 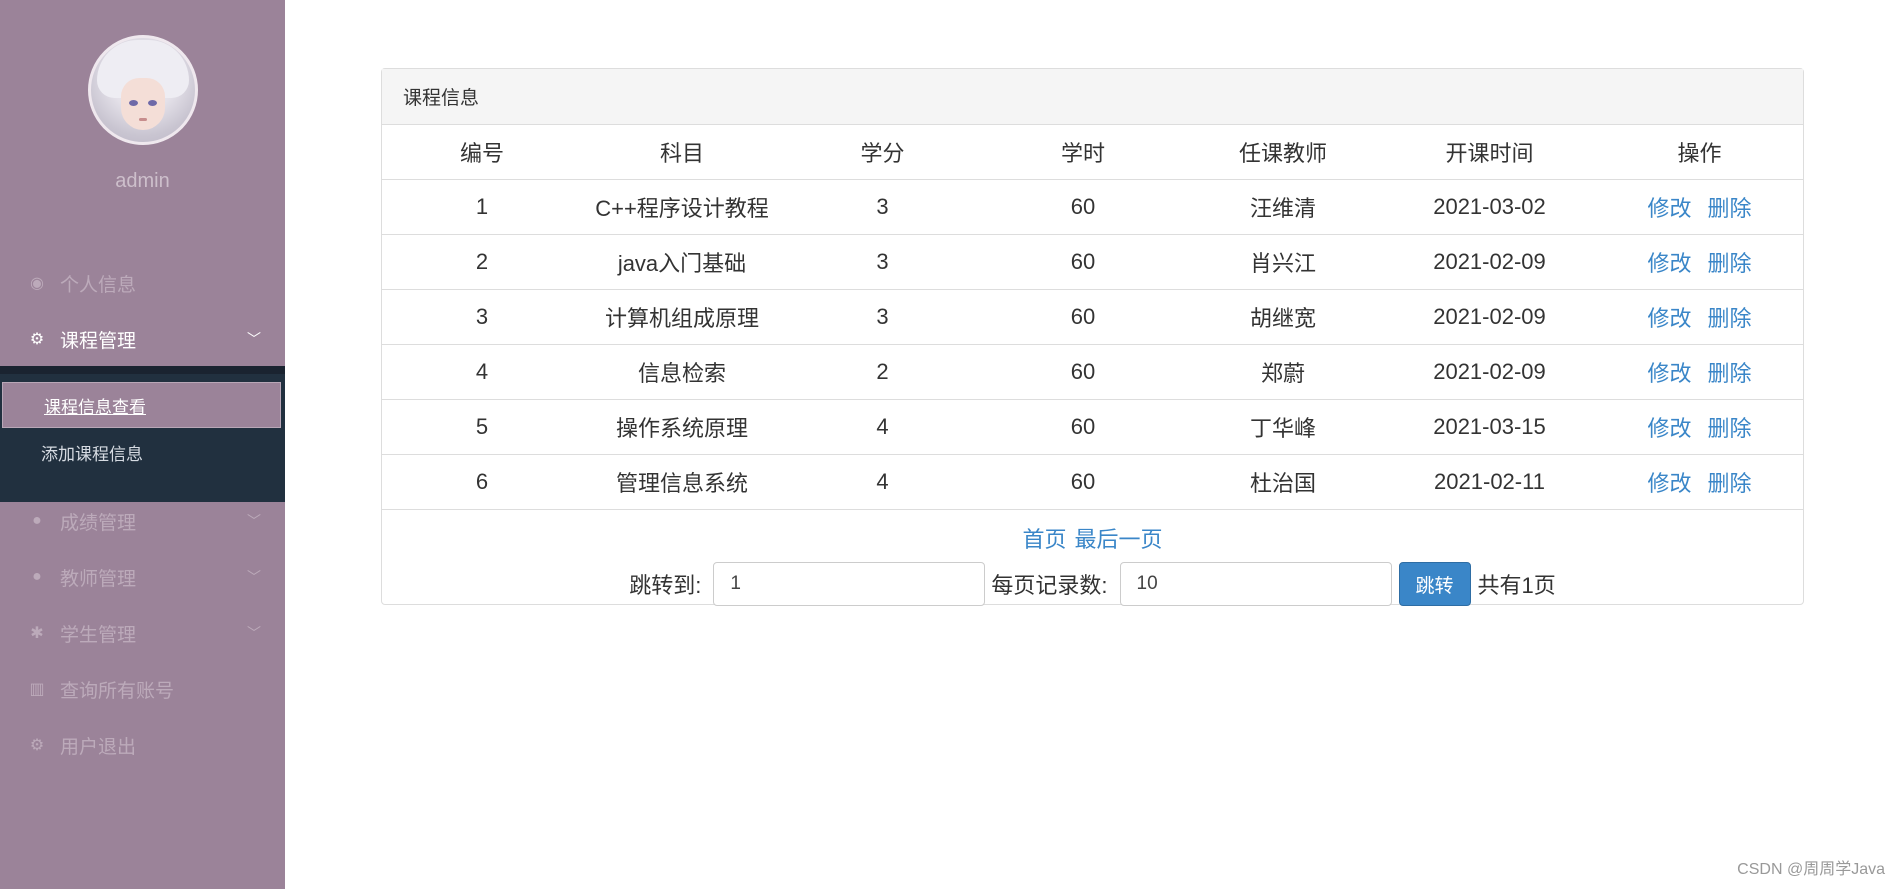 What do you see at coordinates (665, 585) in the screenshot?
I see `jump-label: 跳转到:` at bounding box center [665, 585].